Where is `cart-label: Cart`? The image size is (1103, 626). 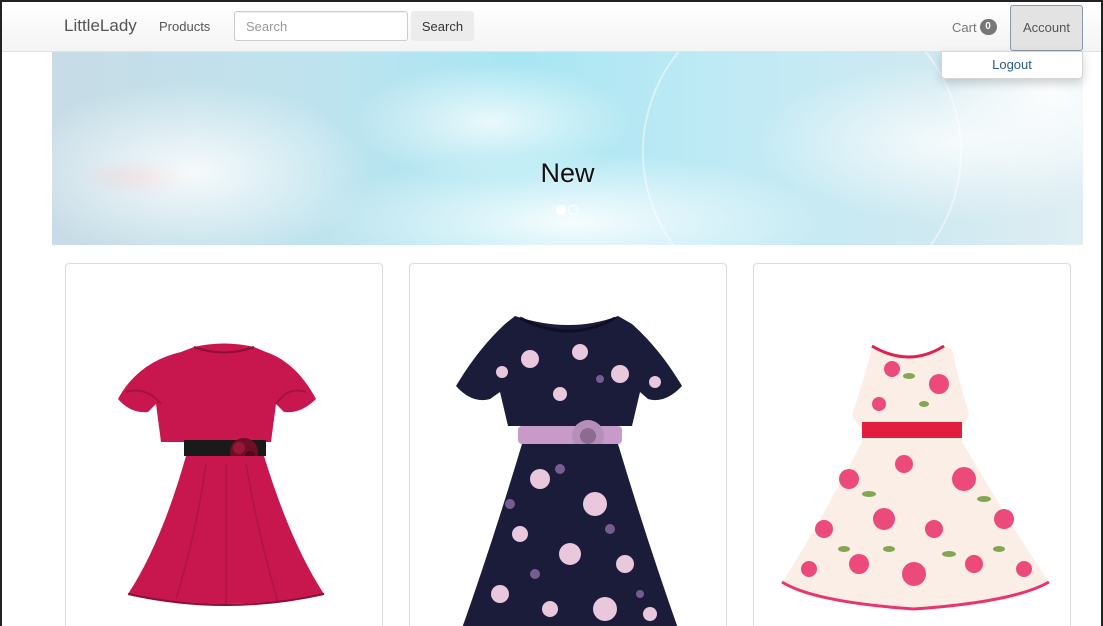 cart-label: Cart is located at coordinates (964, 27).